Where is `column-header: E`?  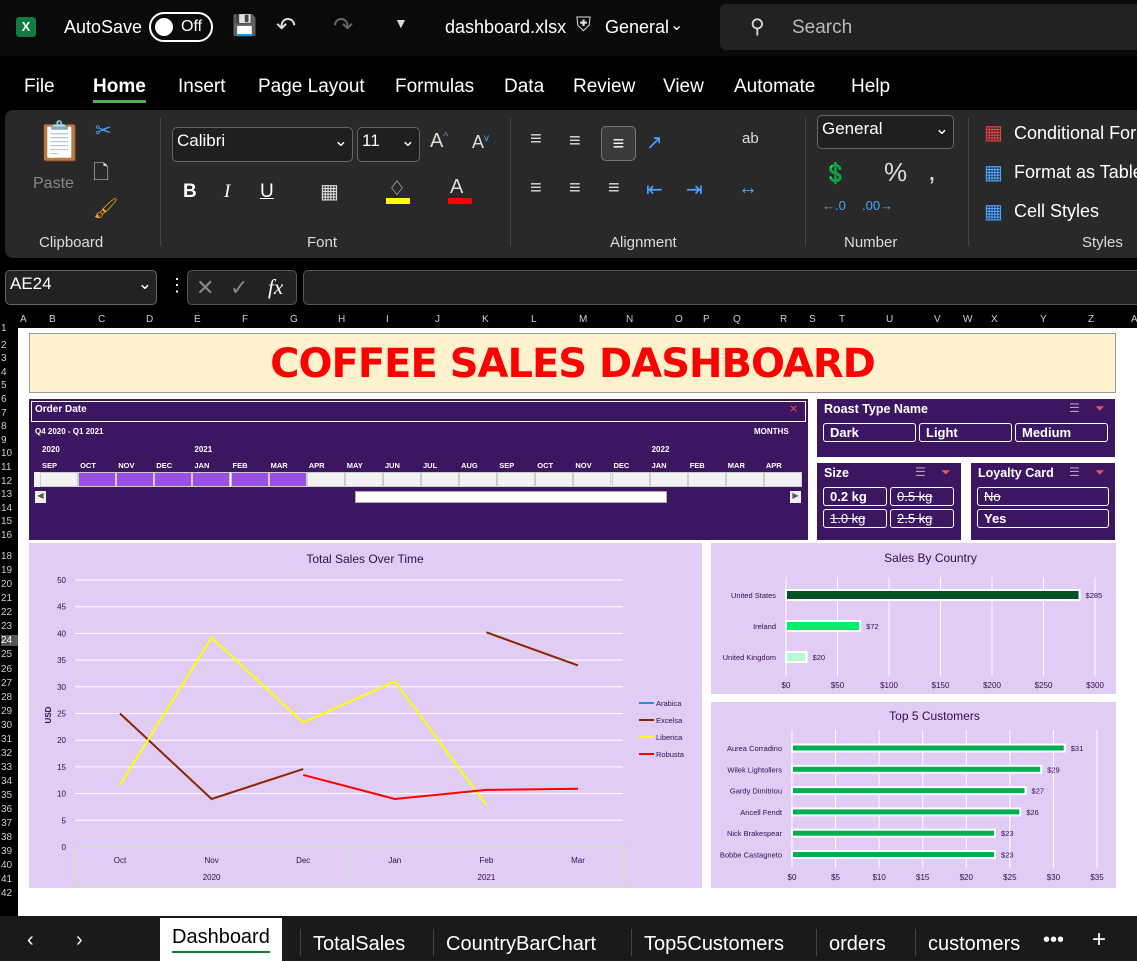 column-header: E is located at coordinates (197, 319).